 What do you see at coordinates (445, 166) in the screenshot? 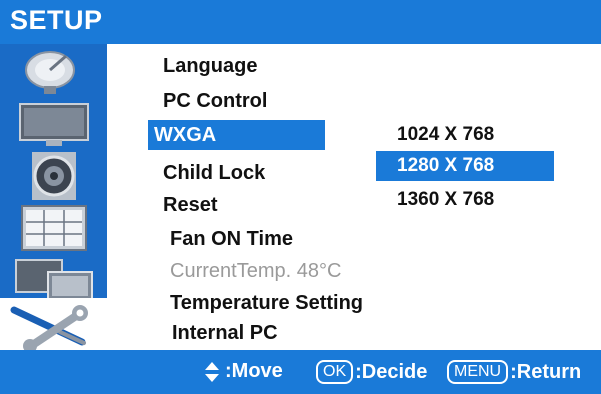
I see `resolution-option-1280x768: 1280 X 768` at bounding box center [445, 166].